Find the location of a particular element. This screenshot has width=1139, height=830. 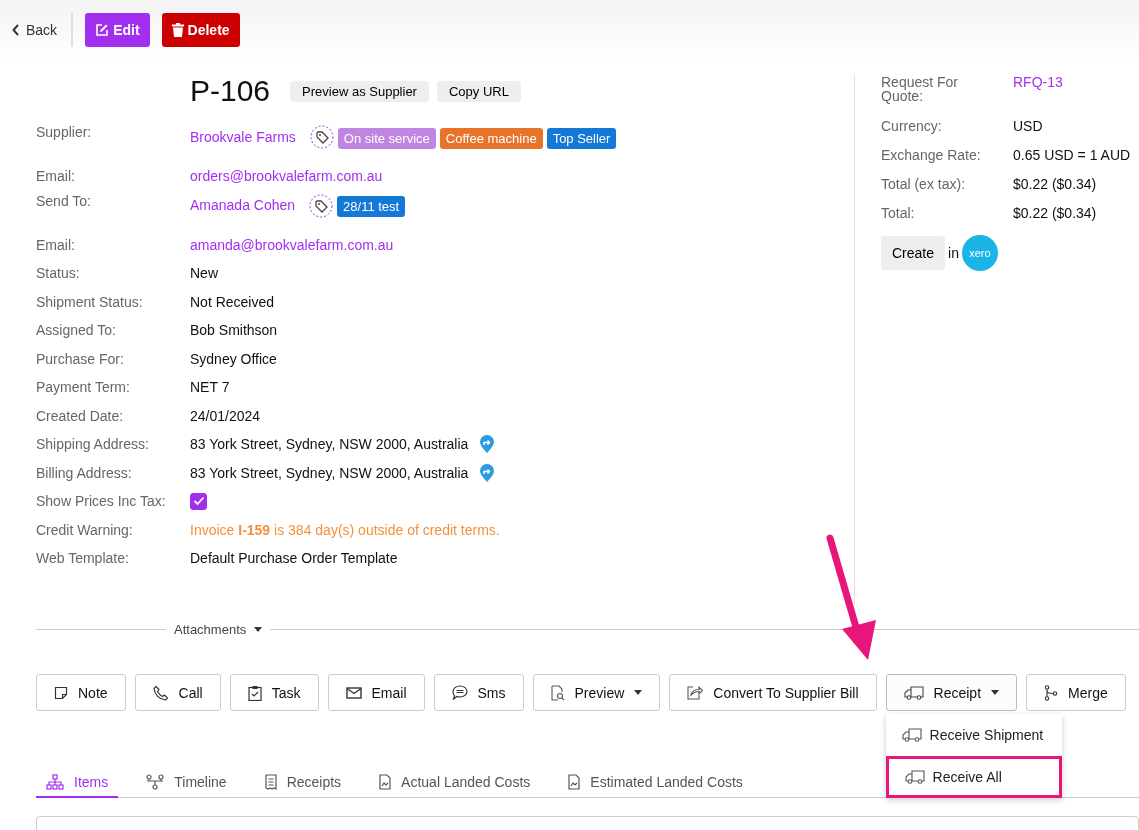

field-label: Status: is located at coordinates (58, 273).